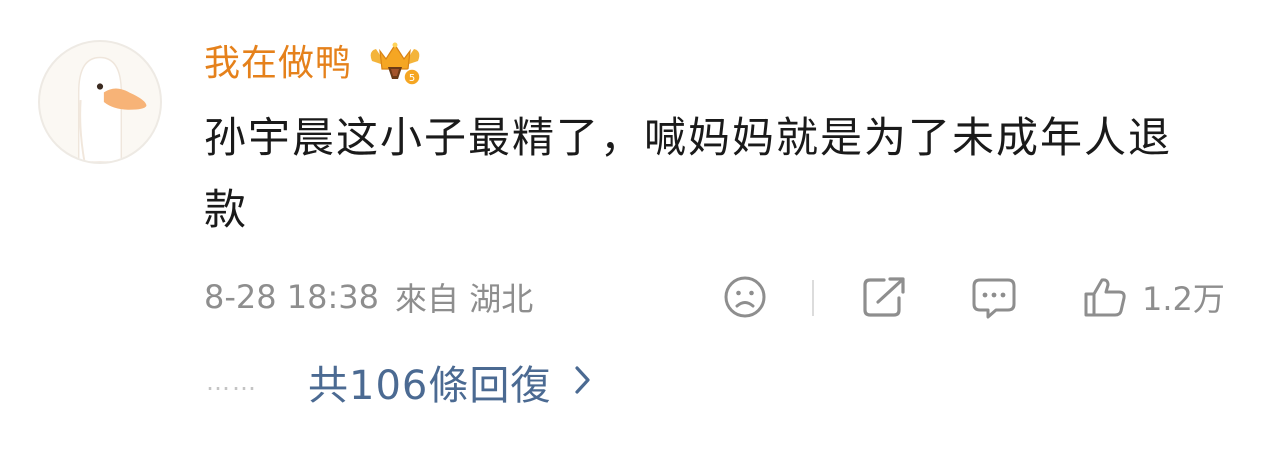  I want to click on thumbs-up-icon, so click(1105, 297).